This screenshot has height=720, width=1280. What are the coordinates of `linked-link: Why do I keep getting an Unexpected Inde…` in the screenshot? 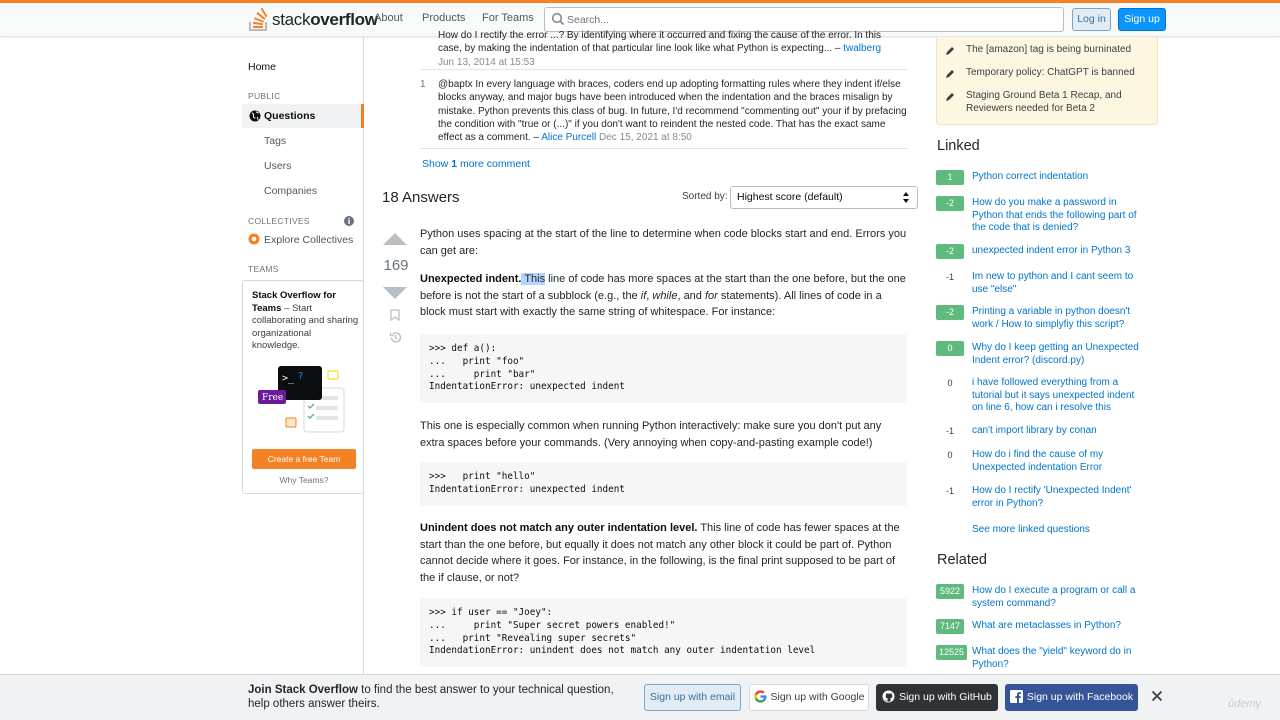 It's located at (1058, 354).